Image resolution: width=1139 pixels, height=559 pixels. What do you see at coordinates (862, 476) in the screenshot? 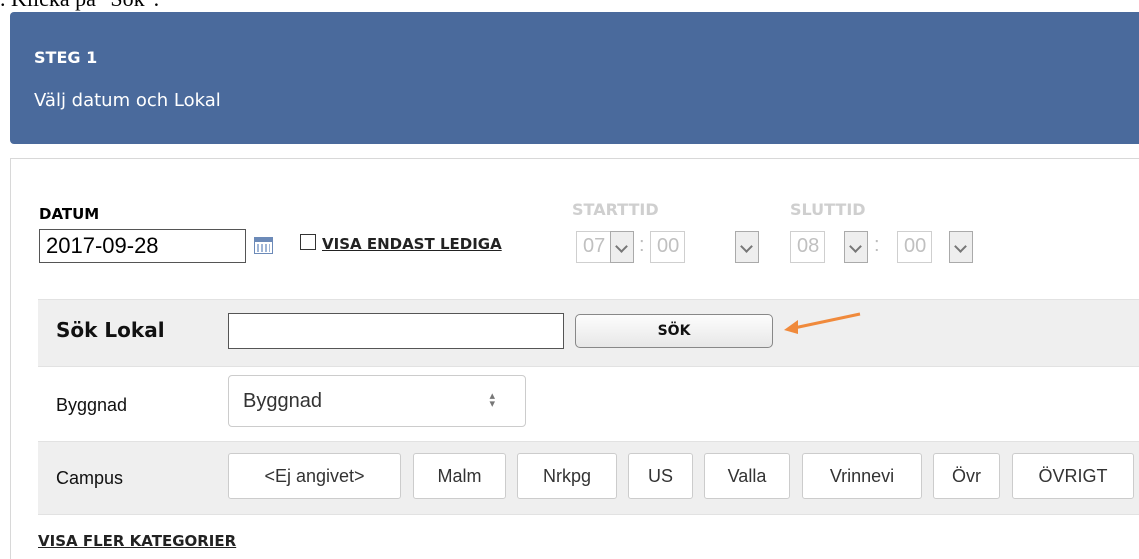
I see `campus-option-vrinnevi: Vrinnevi` at bounding box center [862, 476].